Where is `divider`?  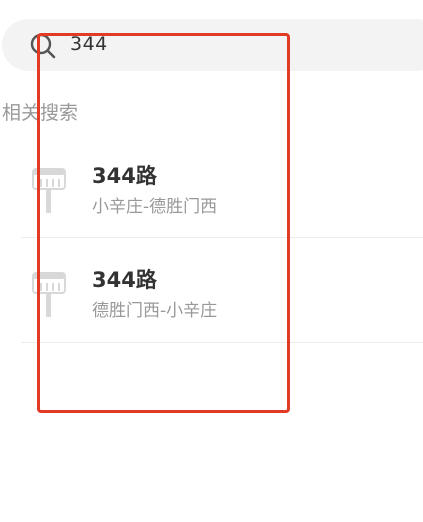 divider is located at coordinates (222, 342).